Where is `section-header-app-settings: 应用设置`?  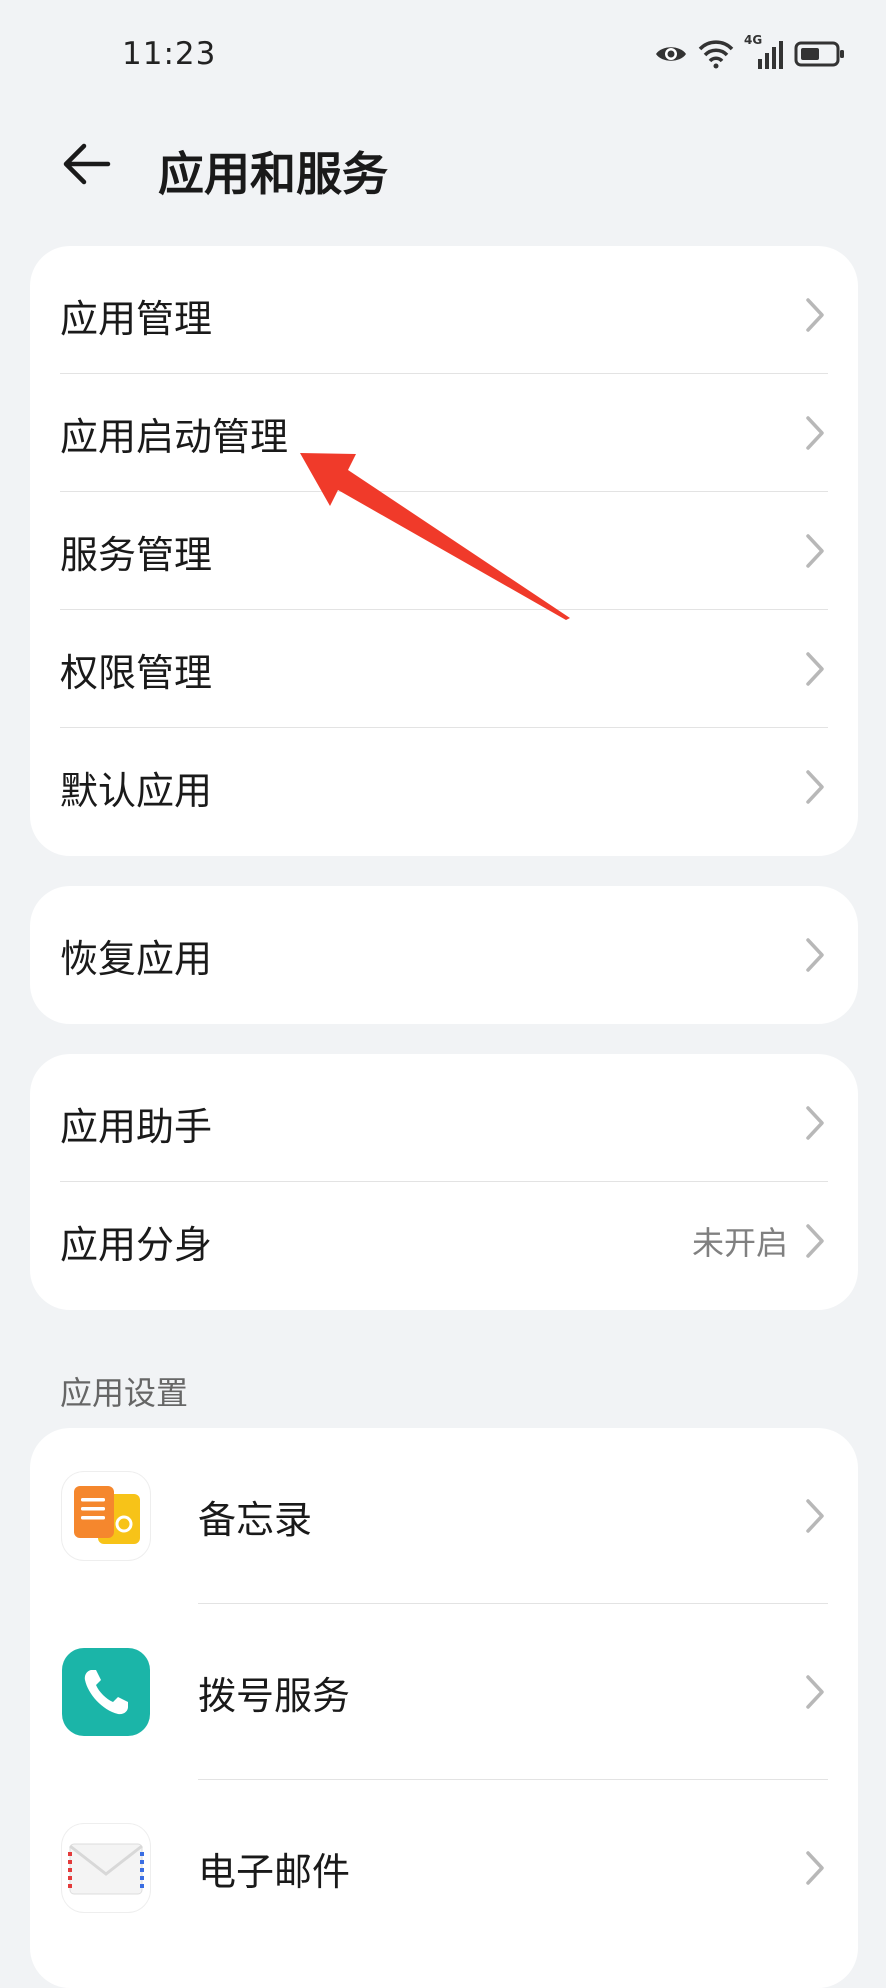
section-header-app-settings: 应用设置 is located at coordinates (124, 1393).